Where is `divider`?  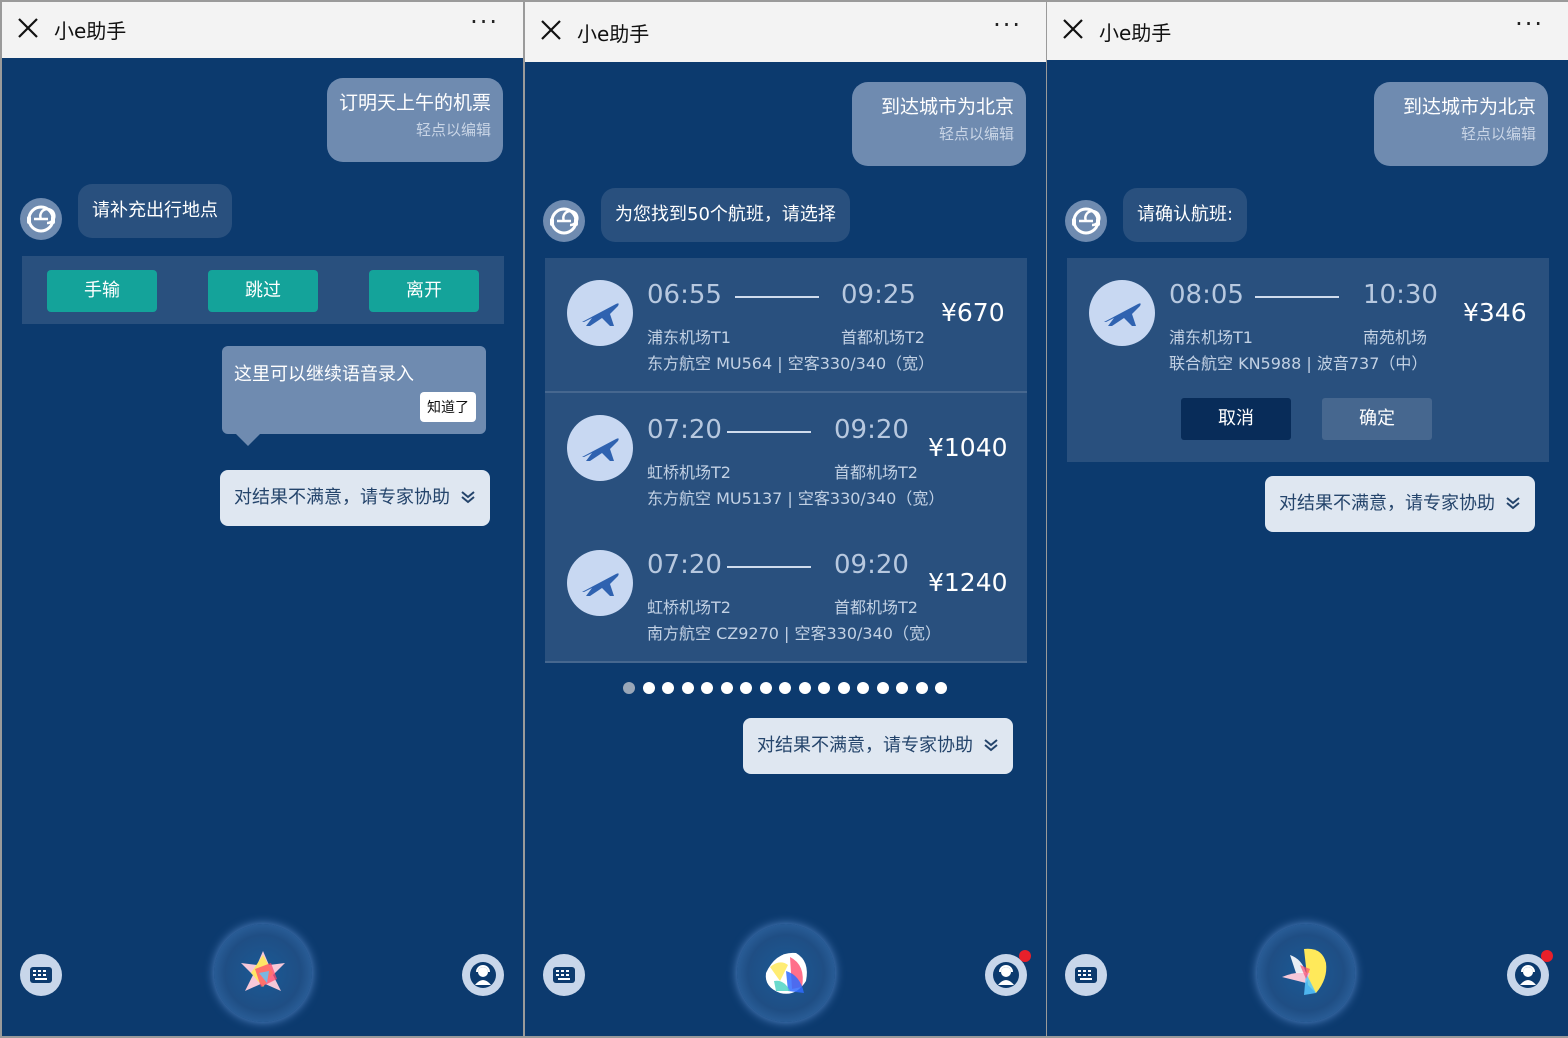
divider is located at coordinates (786, 662).